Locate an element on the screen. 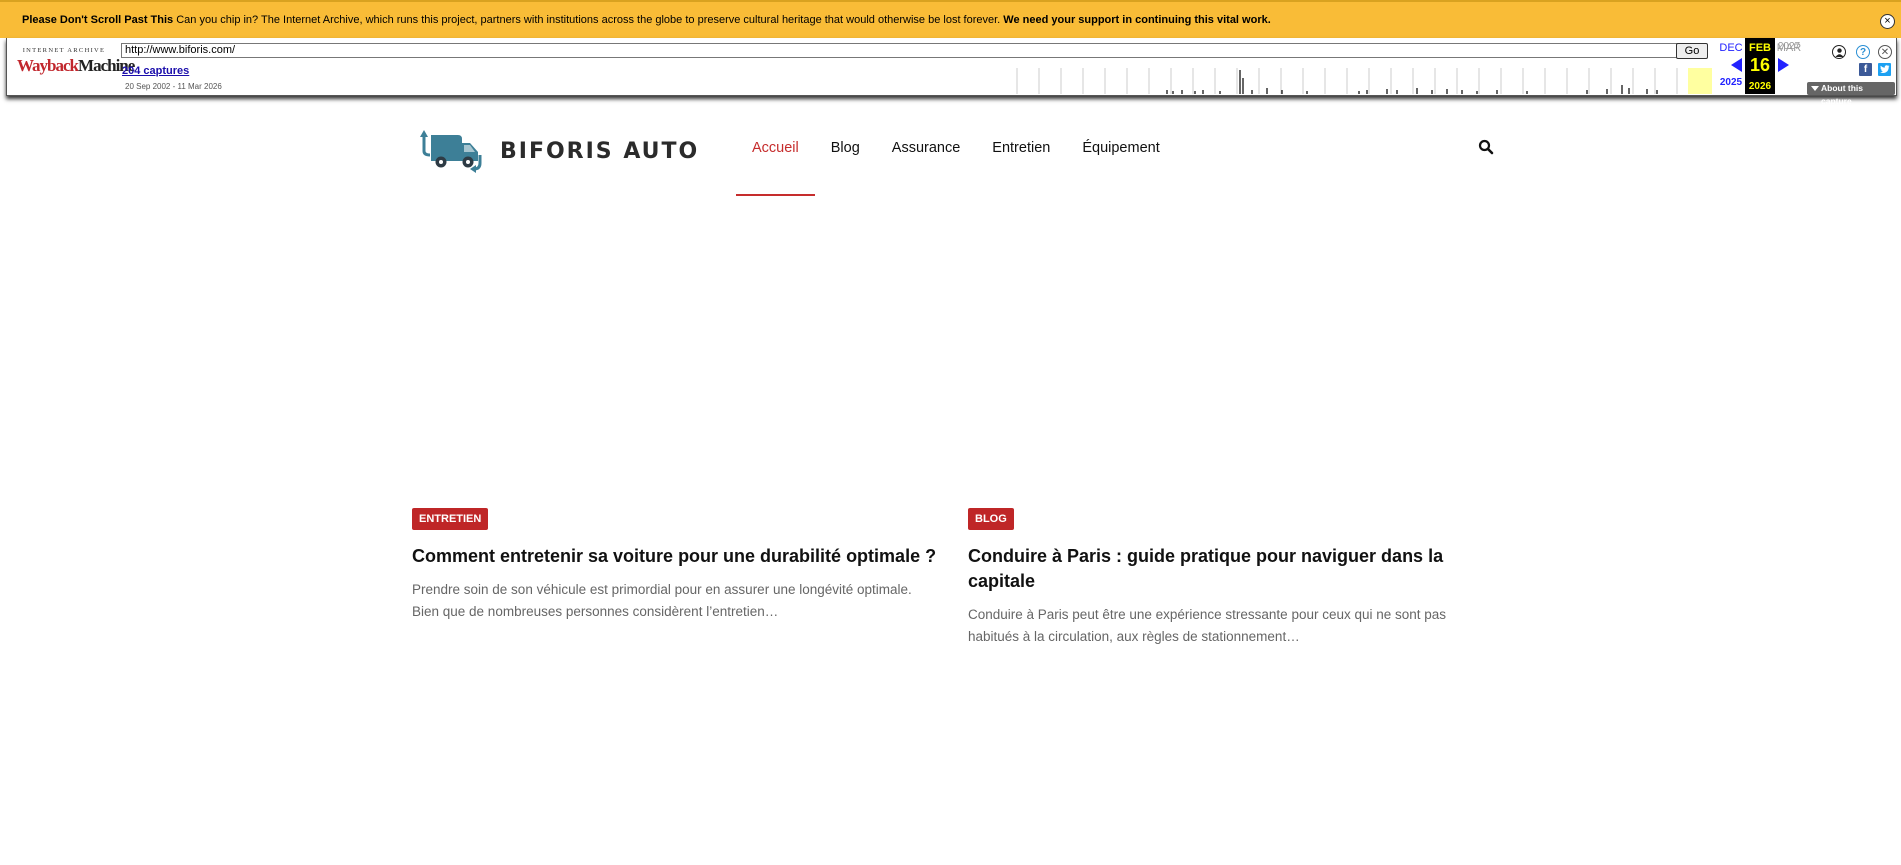  calendar-next-arrow-icon is located at coordinates (1783, 65).